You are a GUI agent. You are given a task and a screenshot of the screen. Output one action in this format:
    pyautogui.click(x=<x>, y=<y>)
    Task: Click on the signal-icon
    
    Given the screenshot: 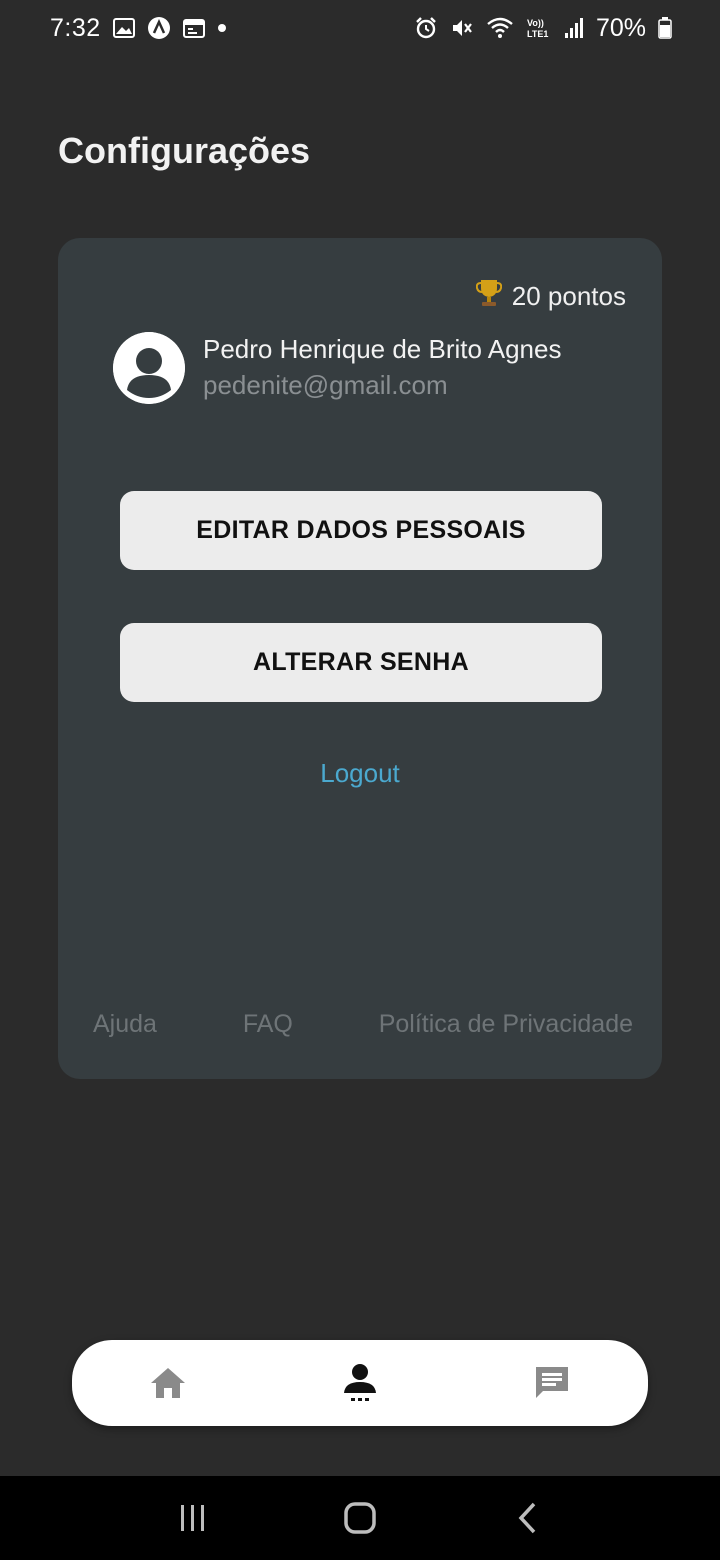 What is the action you would take?
    pyautogui.click(x=574, y=28)
    